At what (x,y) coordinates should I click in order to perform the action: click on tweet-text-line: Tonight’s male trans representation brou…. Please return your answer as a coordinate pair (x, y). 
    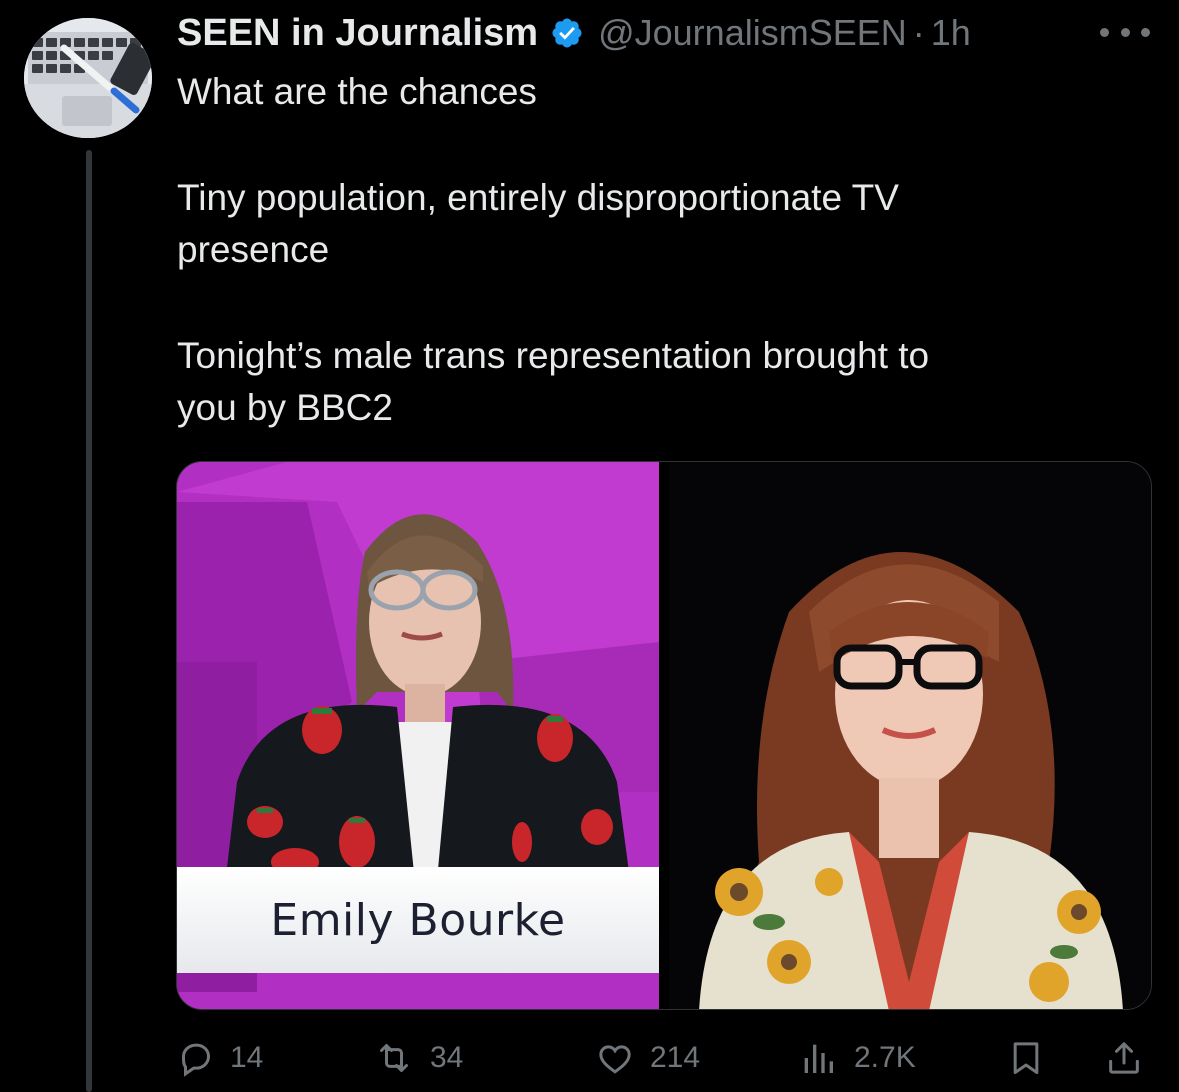
    Looking at the image, I should click on (553, 355).